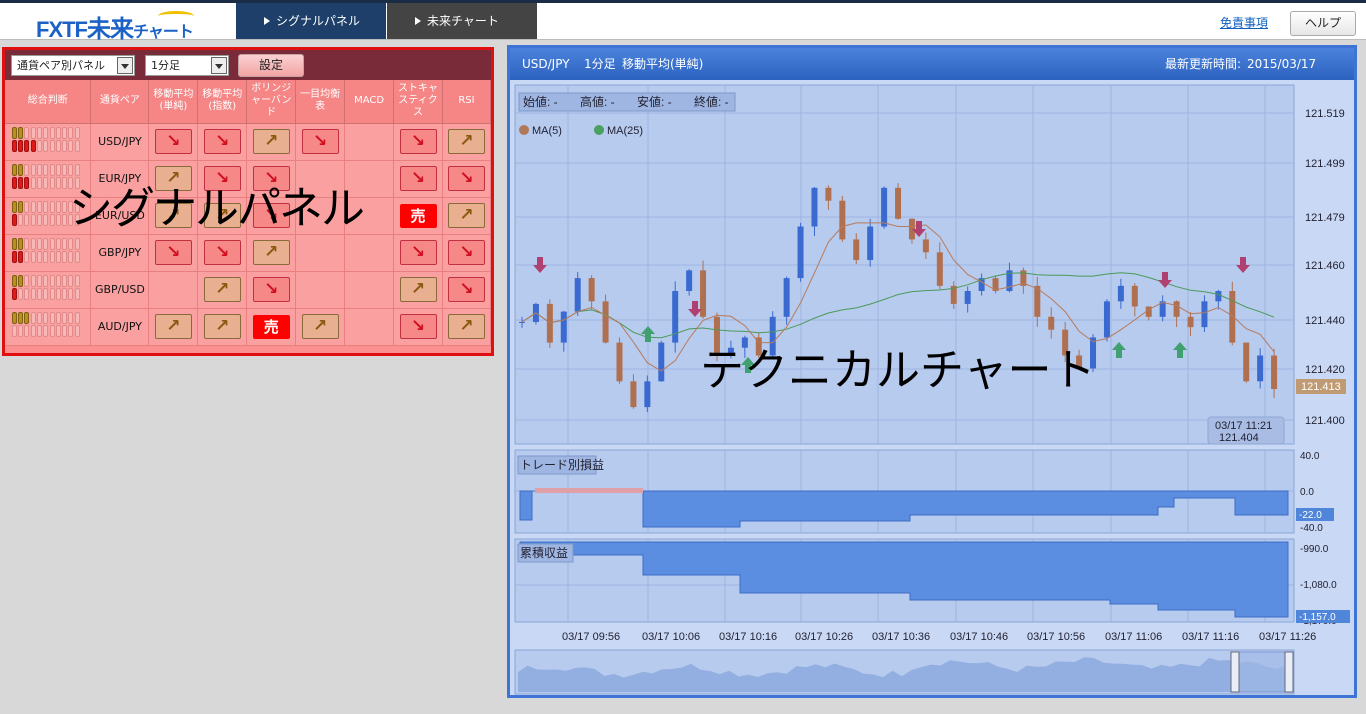  I want to click on interval-select: 1分足, so click(187, 65).